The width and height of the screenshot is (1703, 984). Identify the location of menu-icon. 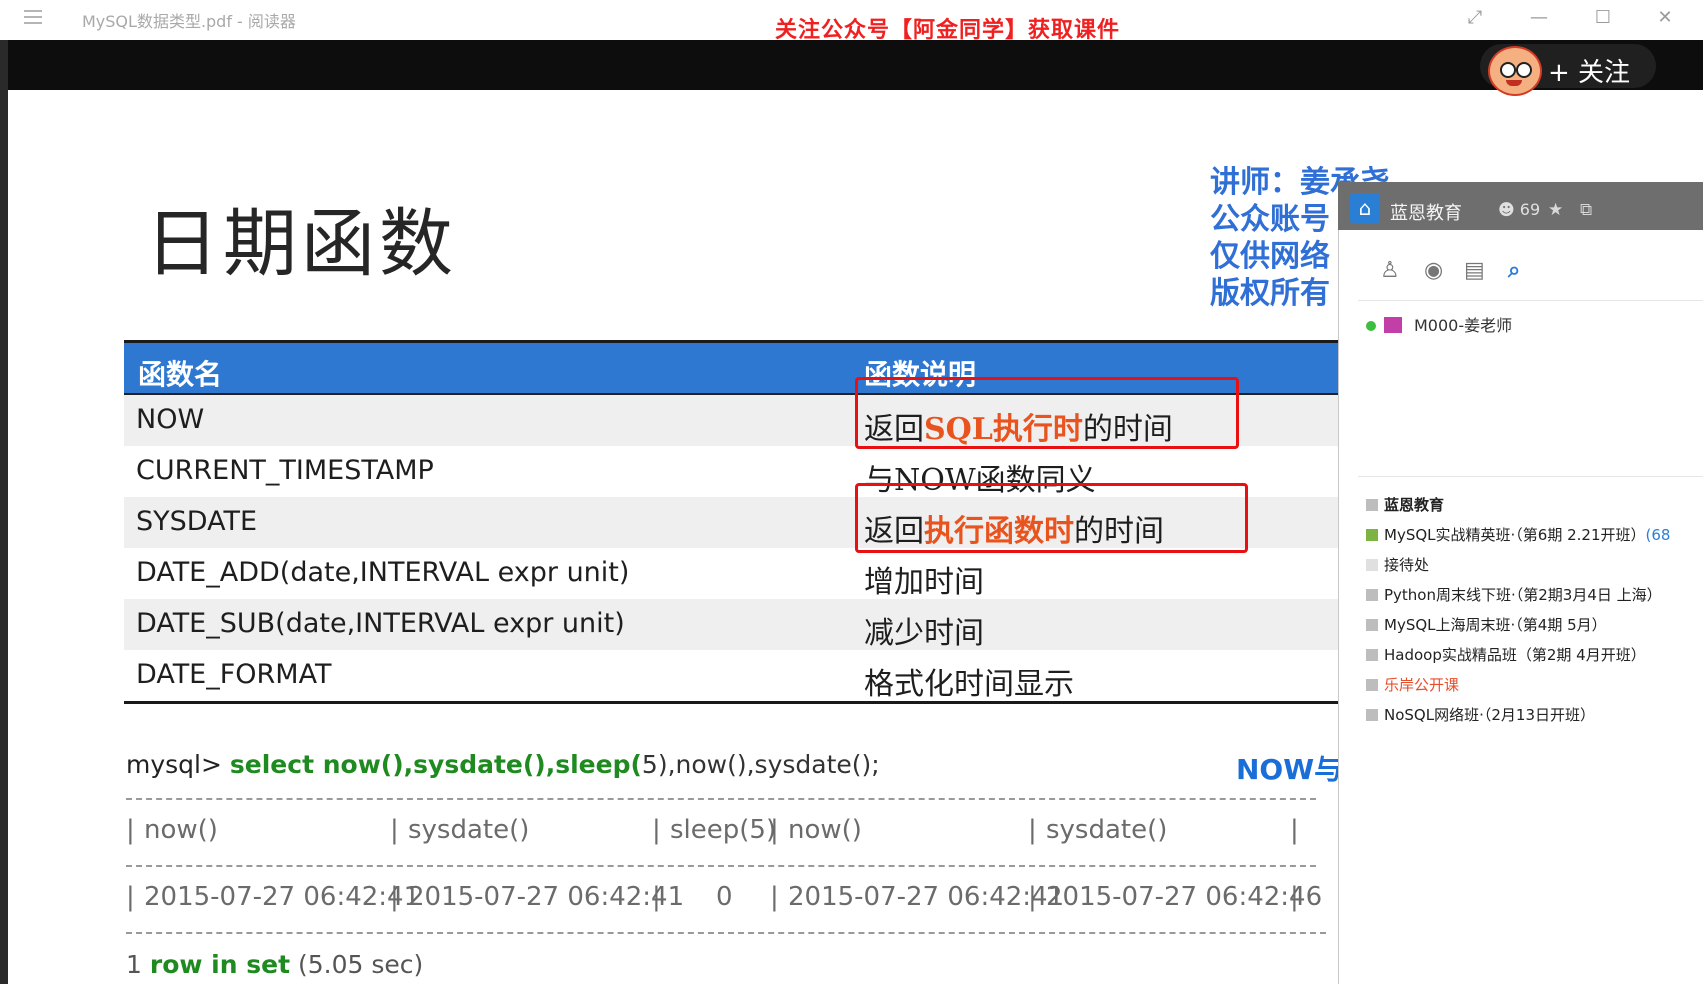
(33, 17).